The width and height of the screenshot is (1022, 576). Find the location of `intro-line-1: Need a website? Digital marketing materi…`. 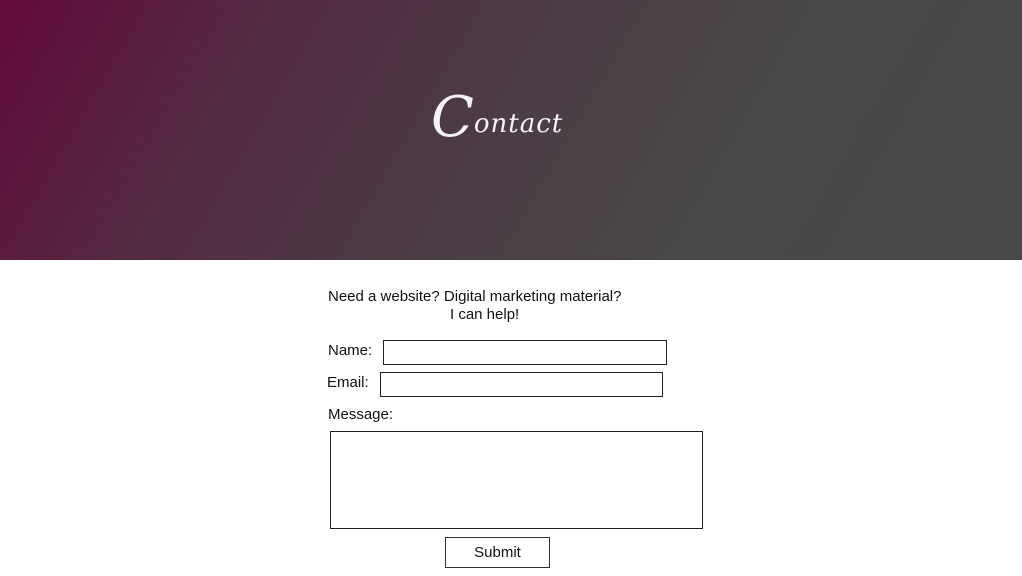

intro-line-1: Need a website? Digital marketing materi… is located at coordinates (475, 296).